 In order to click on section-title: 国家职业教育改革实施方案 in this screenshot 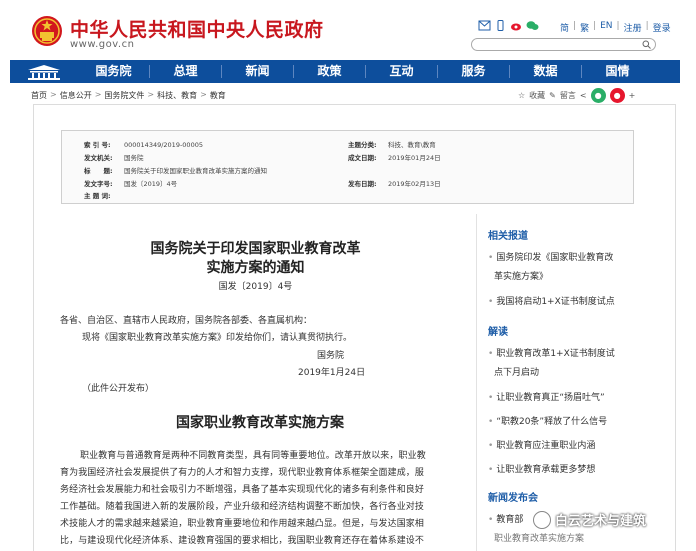, I will do `click(260, 423)`.